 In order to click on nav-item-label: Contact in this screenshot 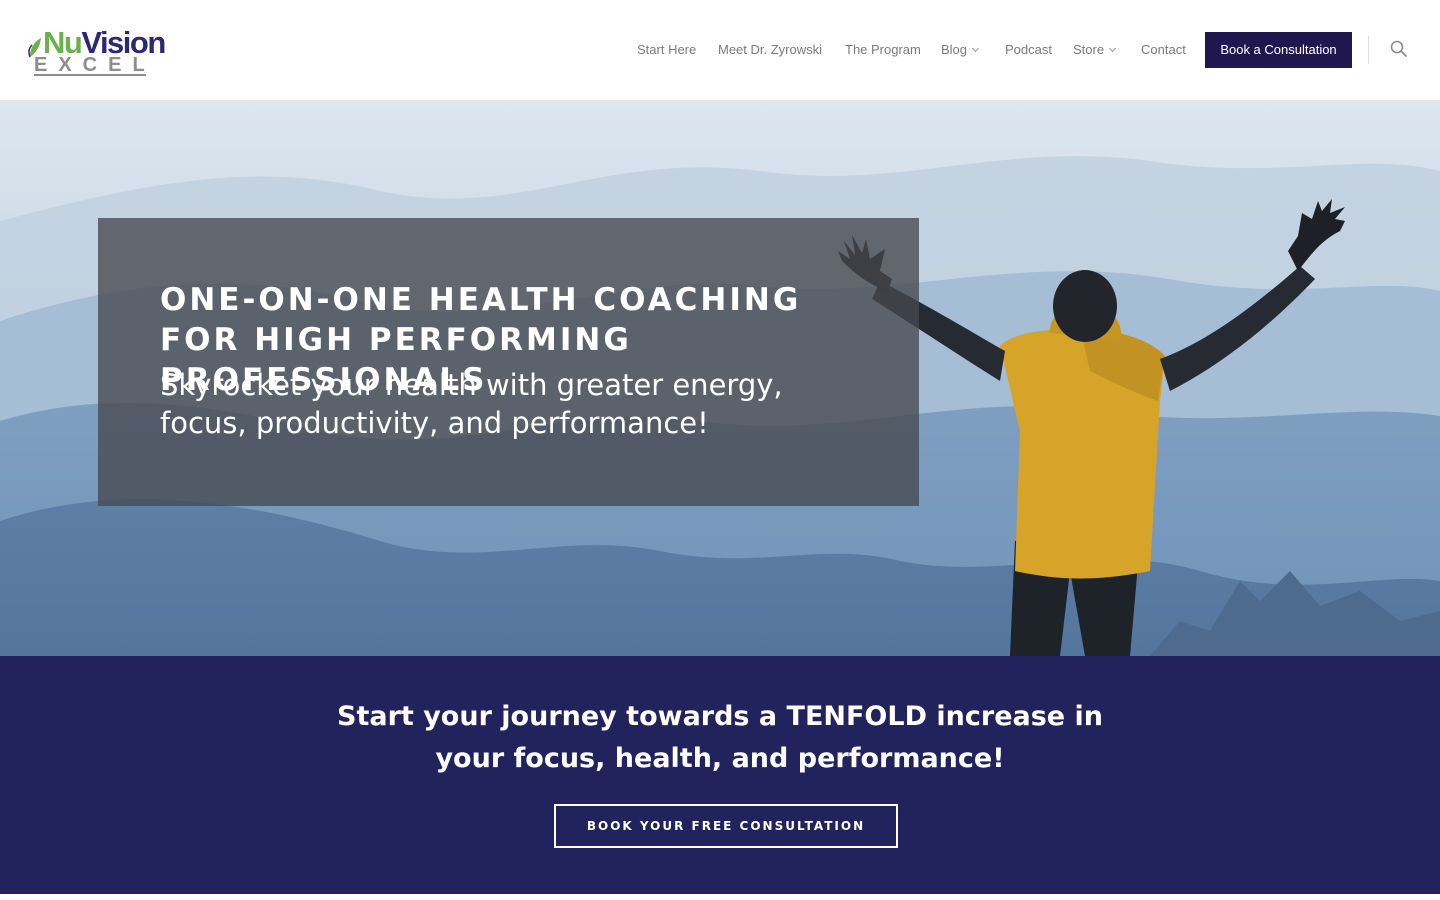, I will do `click(1163, 49)`.